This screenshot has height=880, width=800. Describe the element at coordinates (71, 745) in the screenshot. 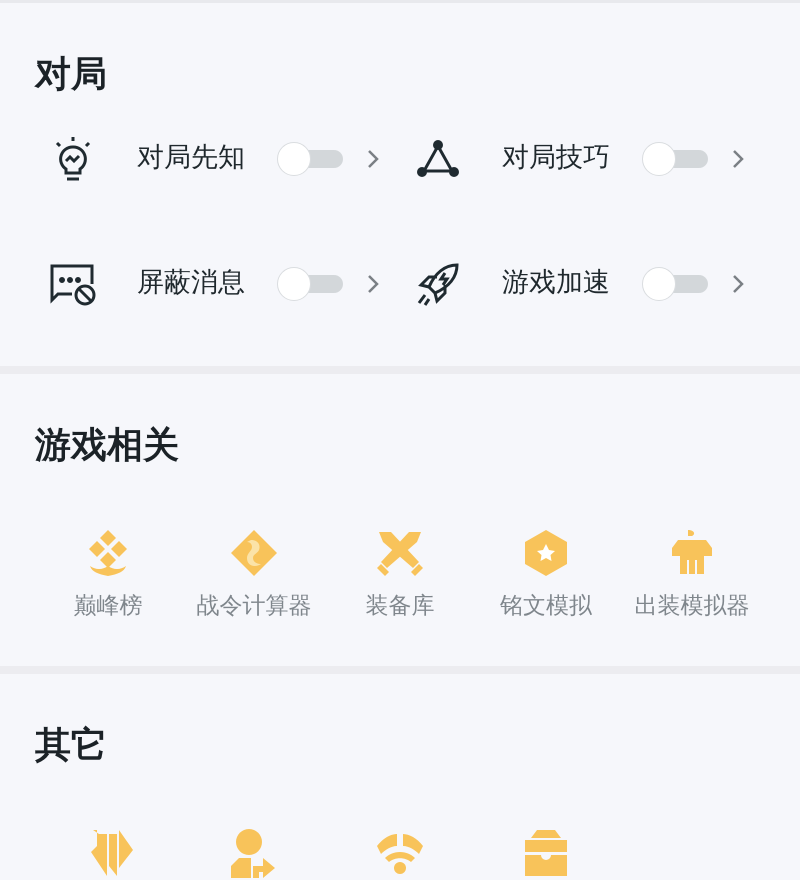

I see `section-title: 其它` at that location.